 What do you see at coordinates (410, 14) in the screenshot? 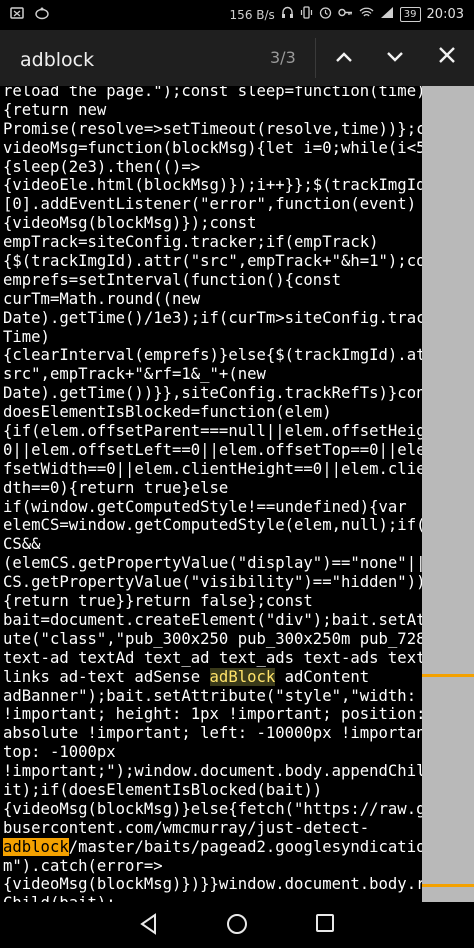
I see `battery-indicator: 39` at bounding box center [410, 14].